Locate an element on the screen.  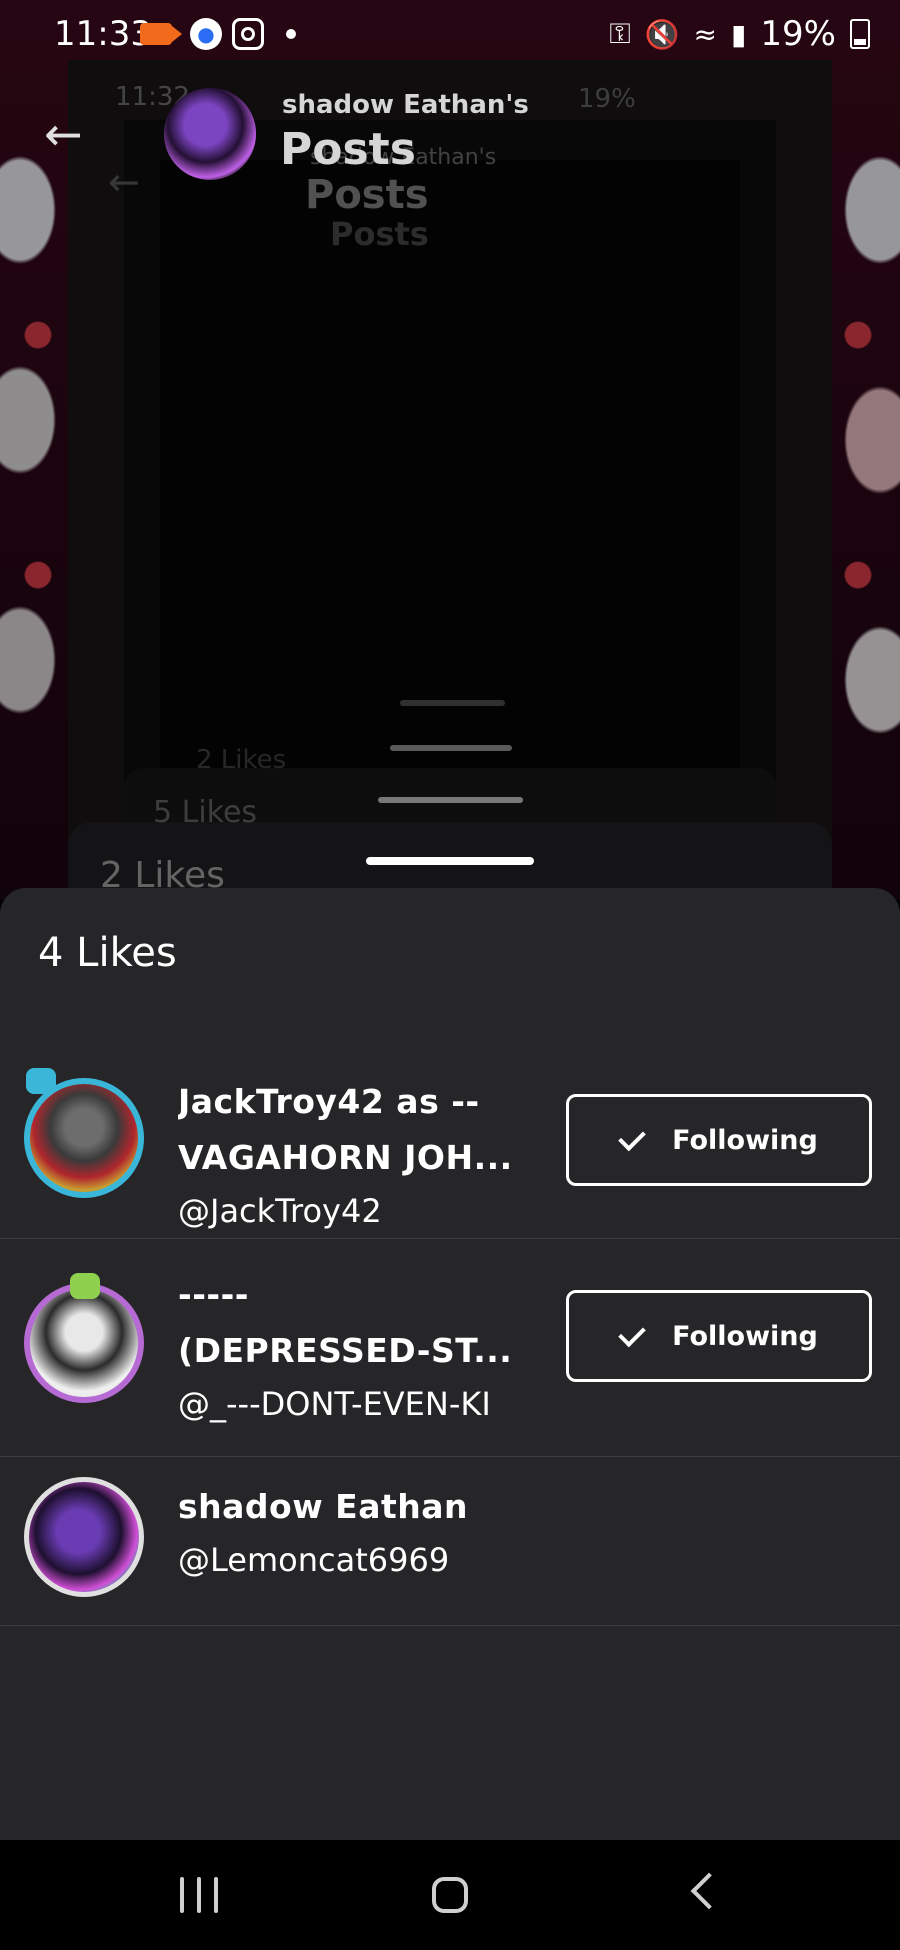
profile-avatar is located at coordinates (210, 134).